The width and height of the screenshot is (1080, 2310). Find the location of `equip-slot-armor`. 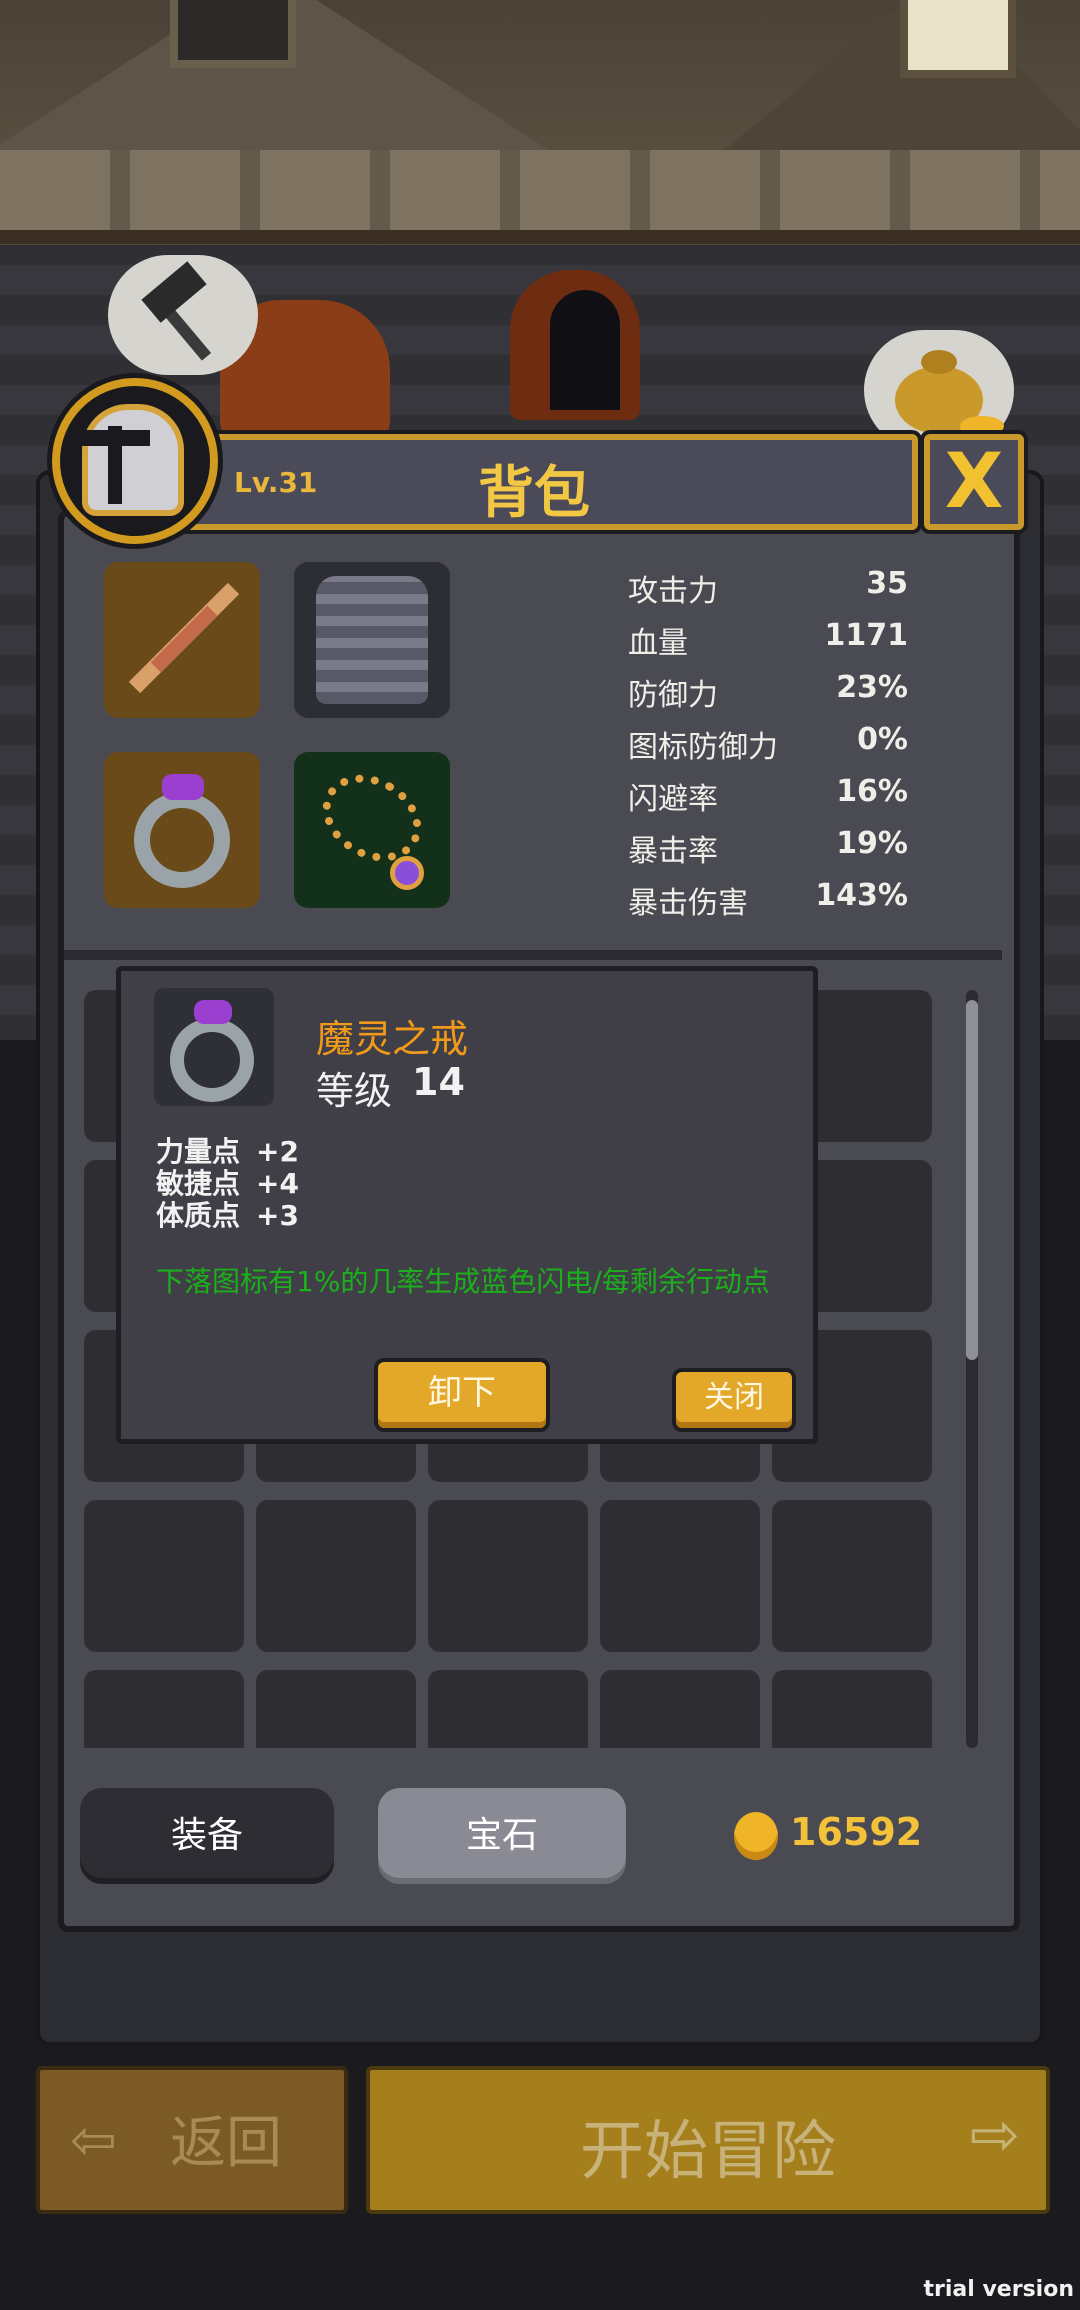

equip-slot-armor is located at coordinates (372, 640).